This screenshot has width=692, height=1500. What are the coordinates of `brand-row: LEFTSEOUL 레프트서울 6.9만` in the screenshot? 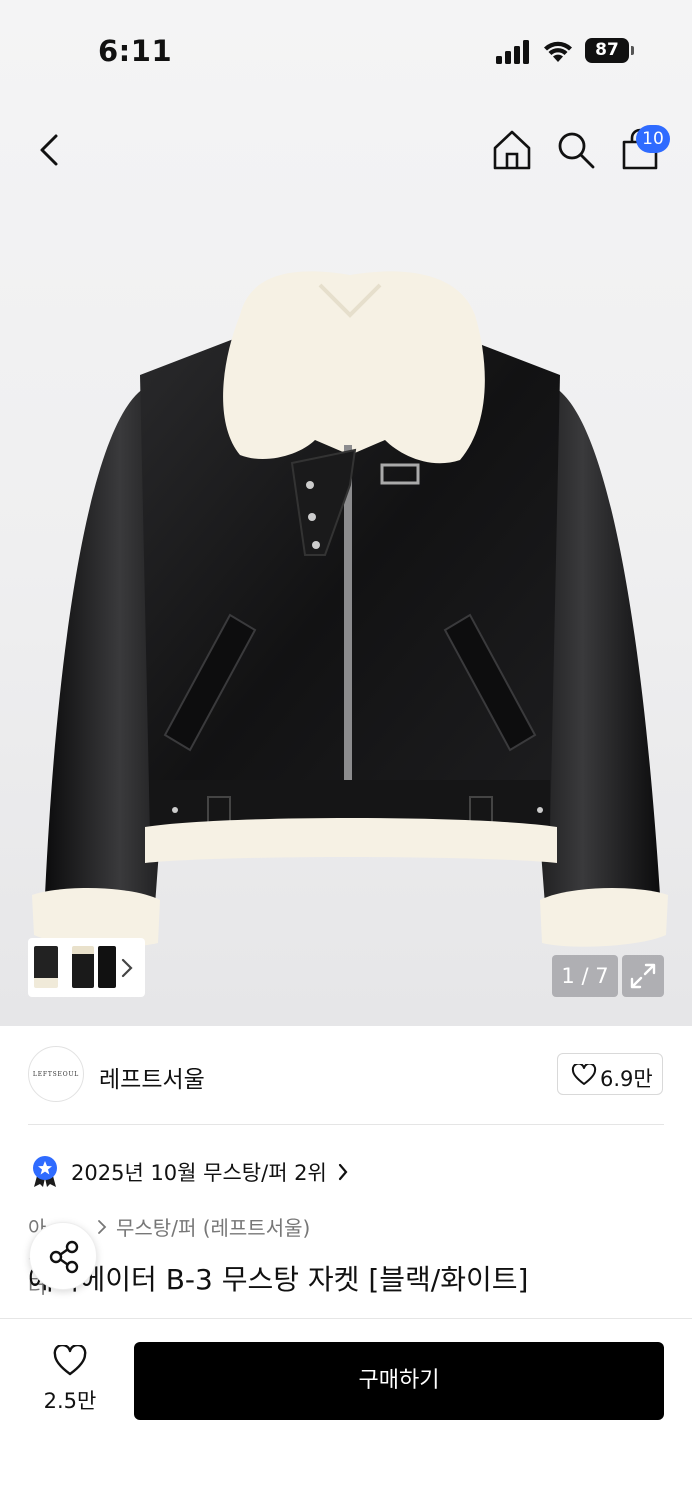 It's located at (346, 1076).